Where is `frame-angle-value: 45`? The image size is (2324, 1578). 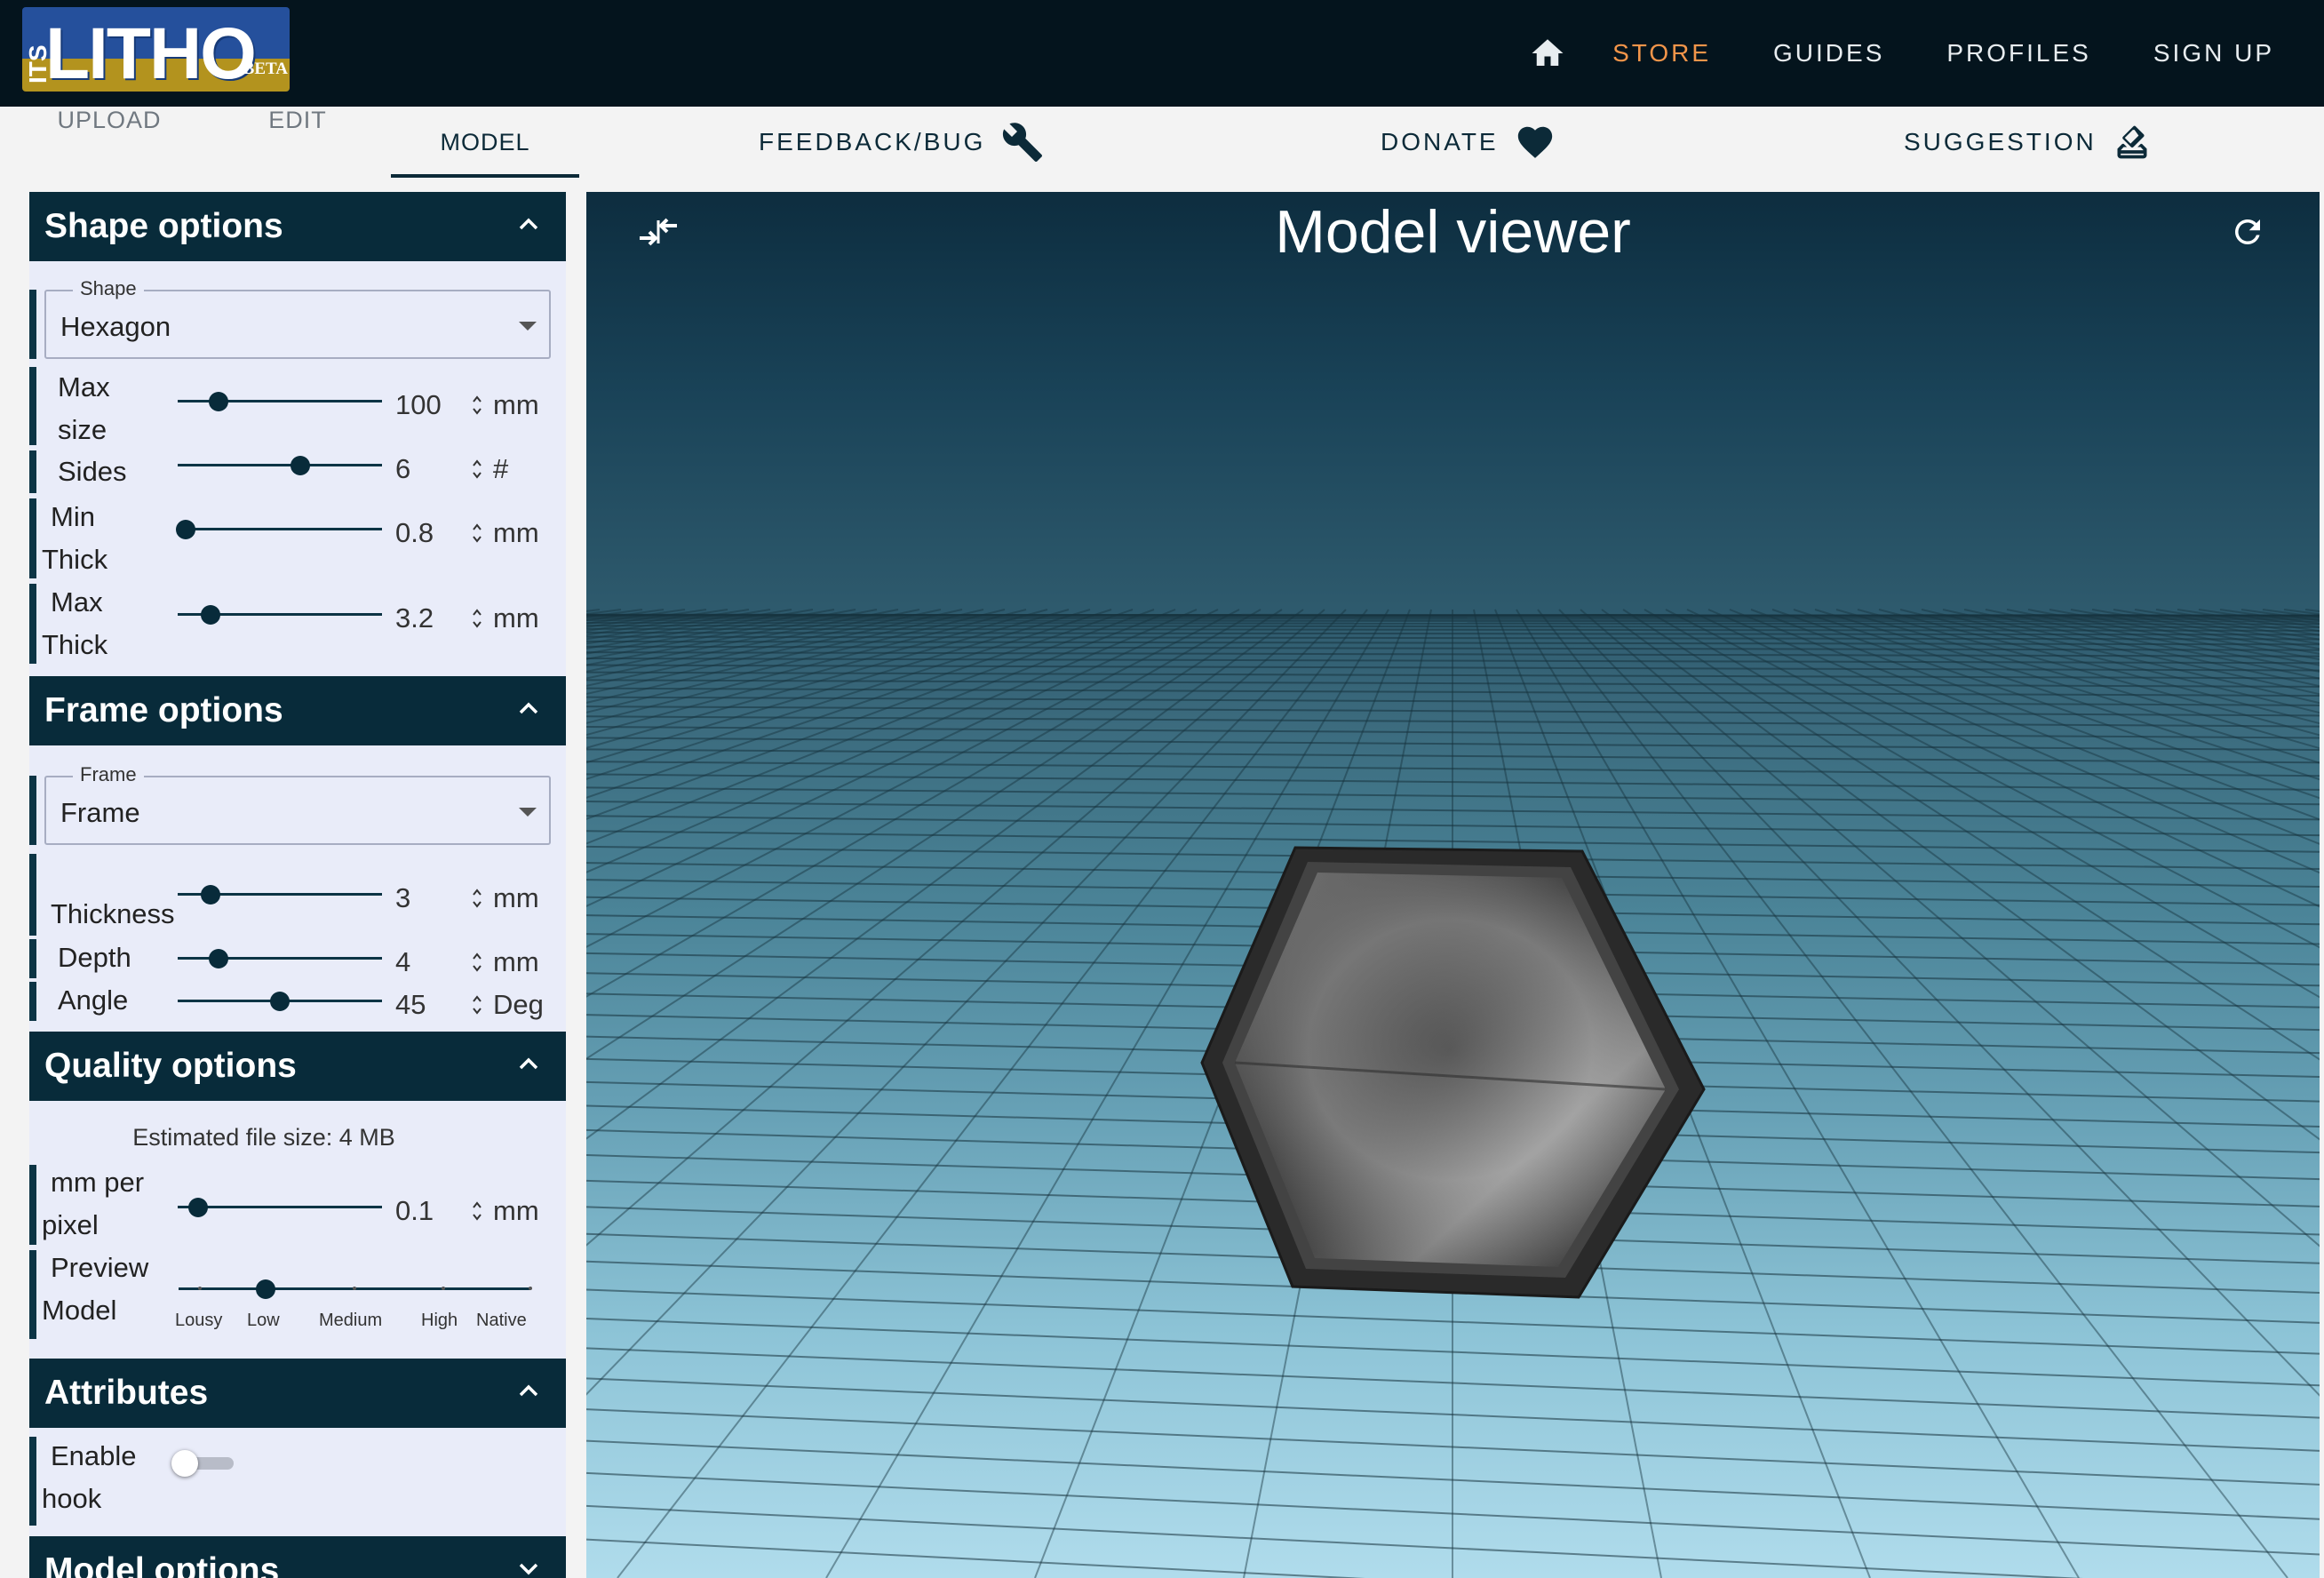
frame-angle-value: 45 is located at coordinates (410, 1005).